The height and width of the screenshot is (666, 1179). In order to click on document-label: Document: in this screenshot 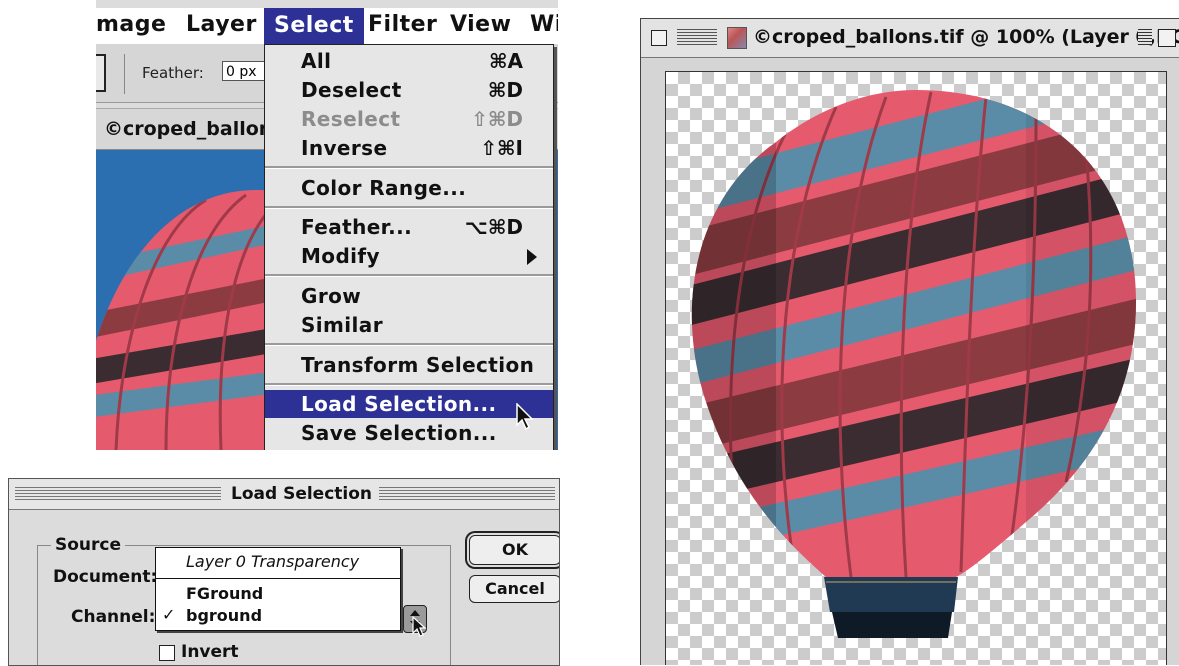, I will do `click(105, 577)`.